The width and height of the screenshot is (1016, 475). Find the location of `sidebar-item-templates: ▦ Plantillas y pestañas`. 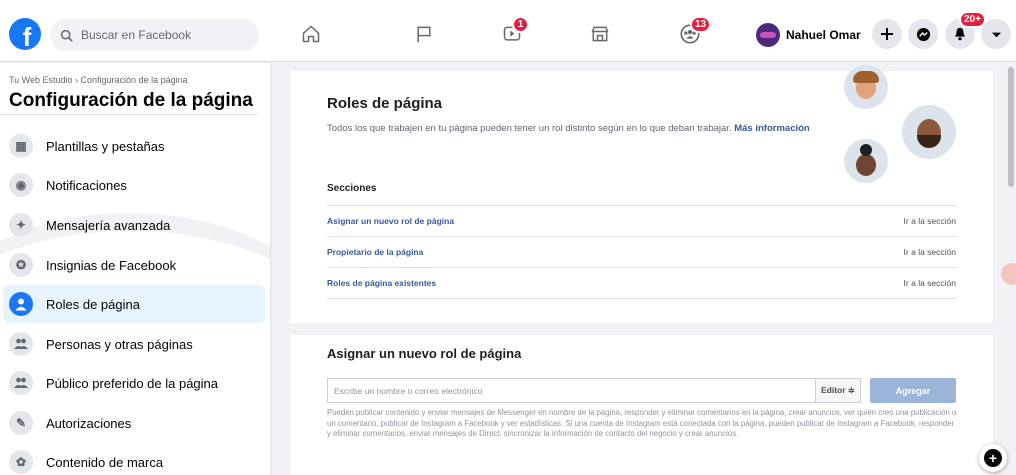

sidebar-item-templates: ▦ Plantillas y pestañas is located at coordinates (134, 146).